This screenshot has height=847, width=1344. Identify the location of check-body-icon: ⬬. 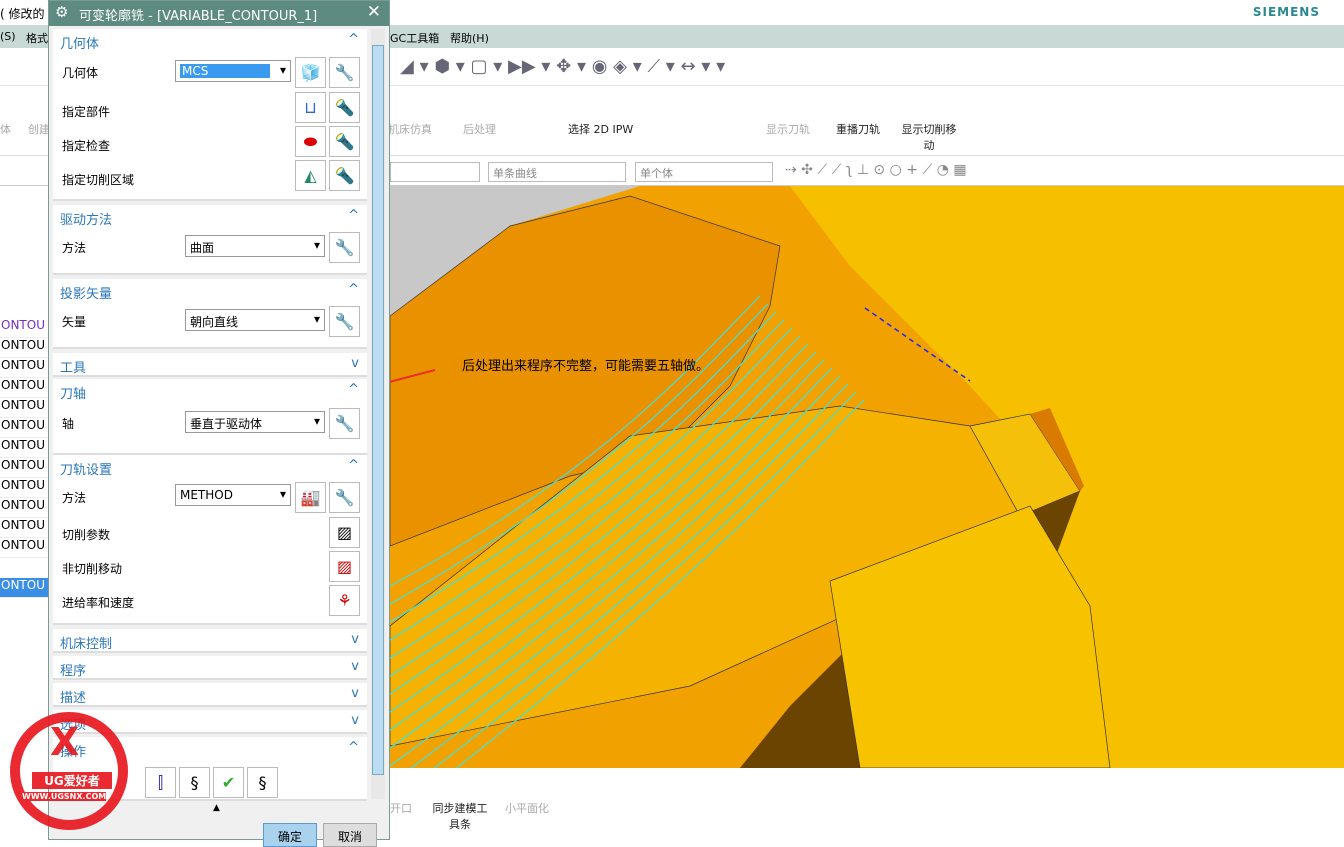
(310, 141).